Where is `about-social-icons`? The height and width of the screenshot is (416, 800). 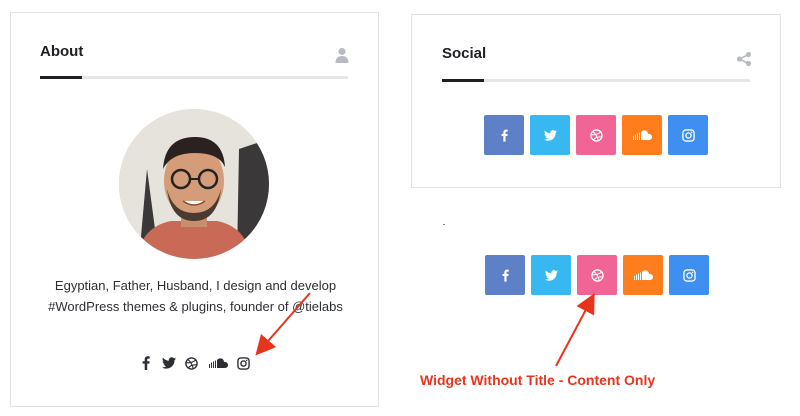
about-social-icons is located at coordinates (194, 363).